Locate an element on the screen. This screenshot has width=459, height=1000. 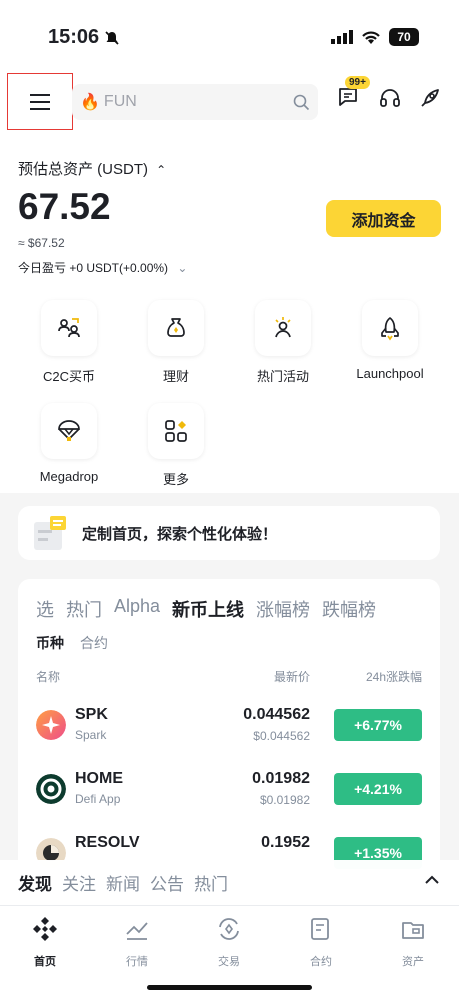
header-actions: 99+ is located at coordinates (389, 93).